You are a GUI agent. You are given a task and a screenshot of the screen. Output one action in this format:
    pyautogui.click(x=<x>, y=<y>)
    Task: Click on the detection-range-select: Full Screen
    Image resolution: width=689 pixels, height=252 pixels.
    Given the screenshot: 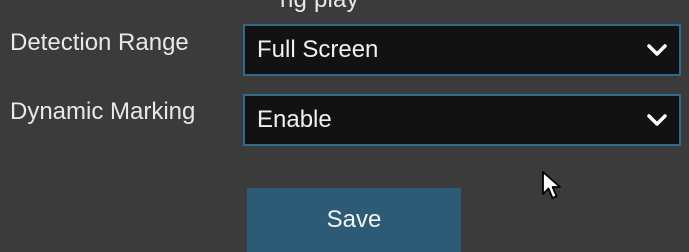 What is the action you would take?
    pyautogui.click(x=462, y=50)
    